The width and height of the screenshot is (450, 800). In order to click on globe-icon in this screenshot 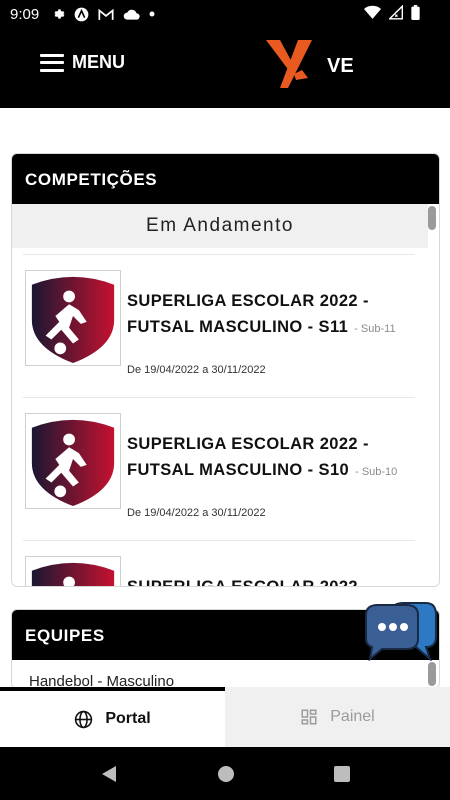, I will do `click(84, 719)`.